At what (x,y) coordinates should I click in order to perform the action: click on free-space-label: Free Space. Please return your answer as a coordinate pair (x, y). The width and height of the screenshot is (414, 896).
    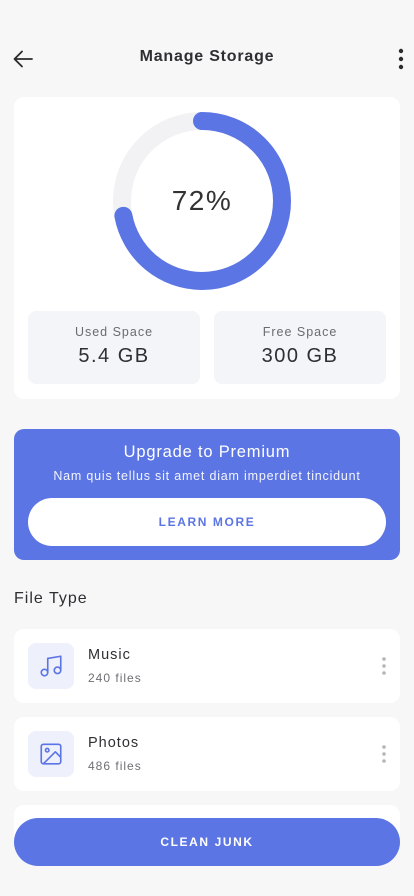
    Looking at the image, I should click on (300, 332).